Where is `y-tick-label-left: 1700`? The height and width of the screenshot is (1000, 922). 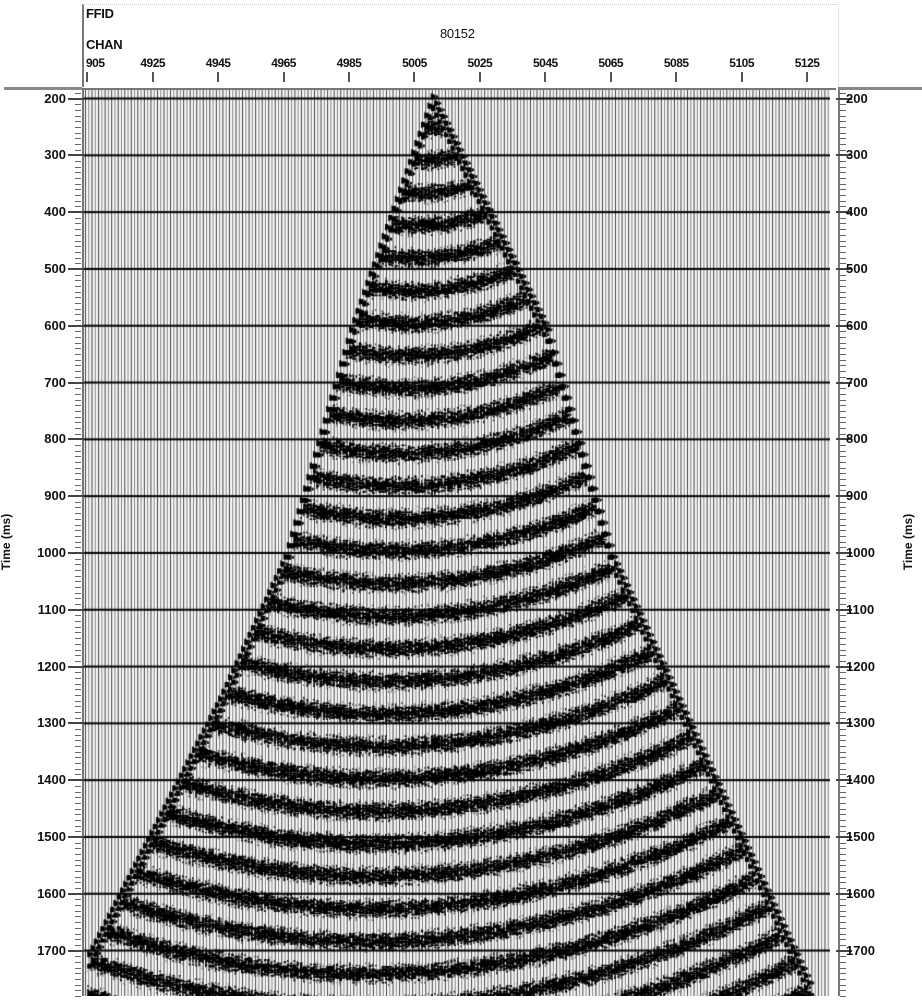 y-tick-label-left: 1700 is located at coordinates (51, 950).